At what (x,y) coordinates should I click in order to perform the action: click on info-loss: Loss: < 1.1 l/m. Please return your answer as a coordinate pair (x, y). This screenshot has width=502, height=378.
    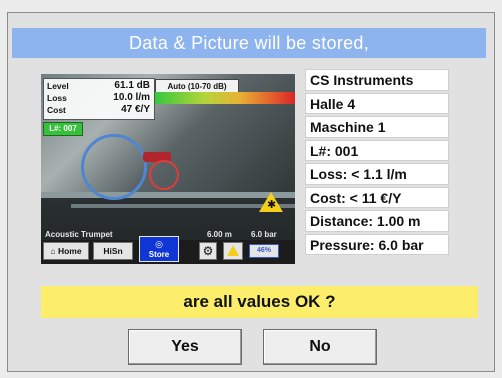
    Looking at the image, I should click on (377, 174).